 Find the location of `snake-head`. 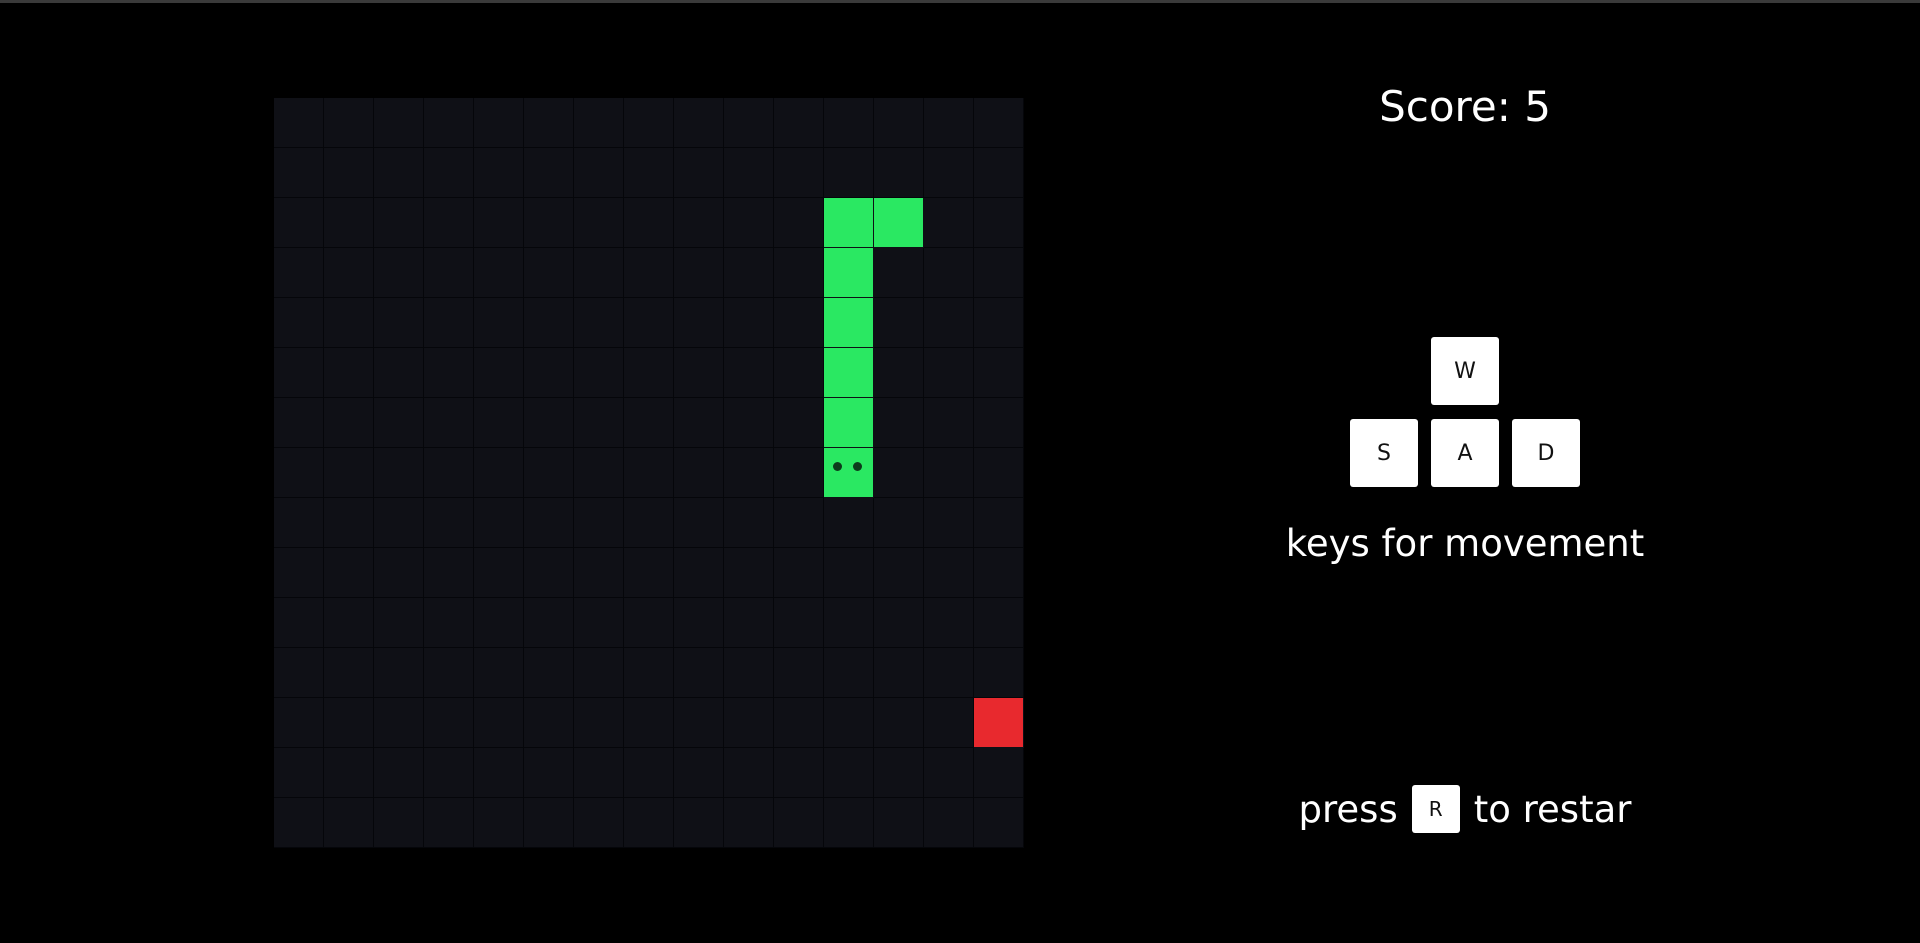

snake-head is located at coordinates (849, 473).